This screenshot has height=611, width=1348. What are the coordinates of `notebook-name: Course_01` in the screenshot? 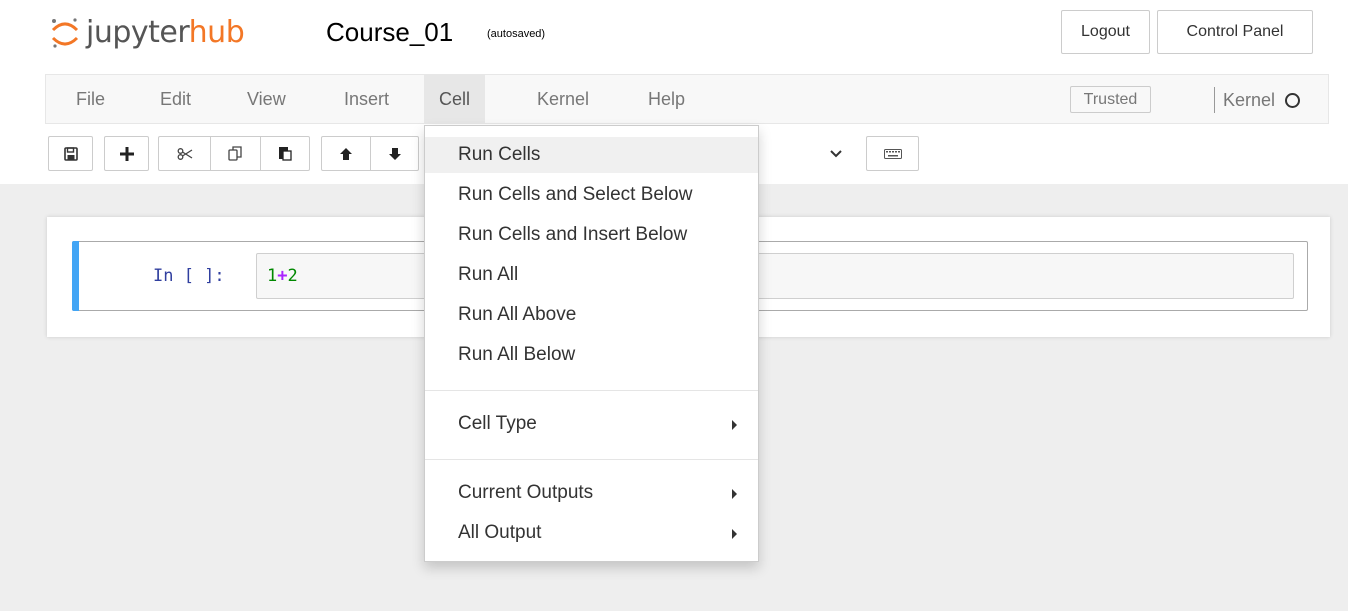 It's located at (389, 32).